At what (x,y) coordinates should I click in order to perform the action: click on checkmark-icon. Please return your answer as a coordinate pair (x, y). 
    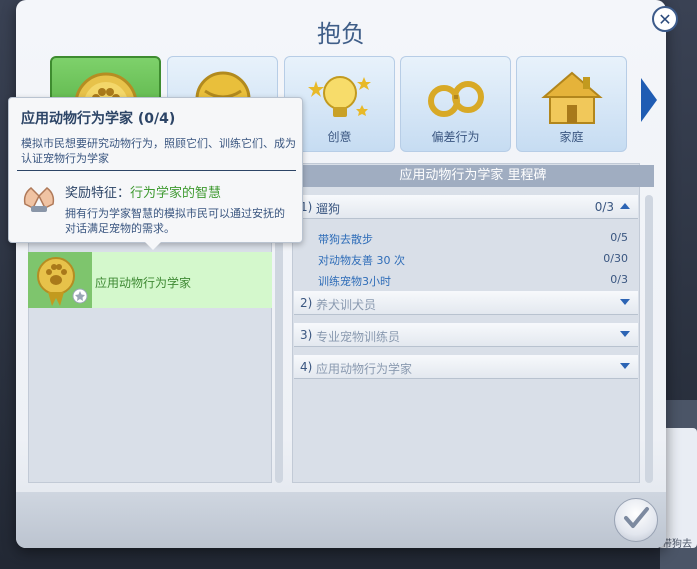
    Looking at the image, I should click on (636, 520).